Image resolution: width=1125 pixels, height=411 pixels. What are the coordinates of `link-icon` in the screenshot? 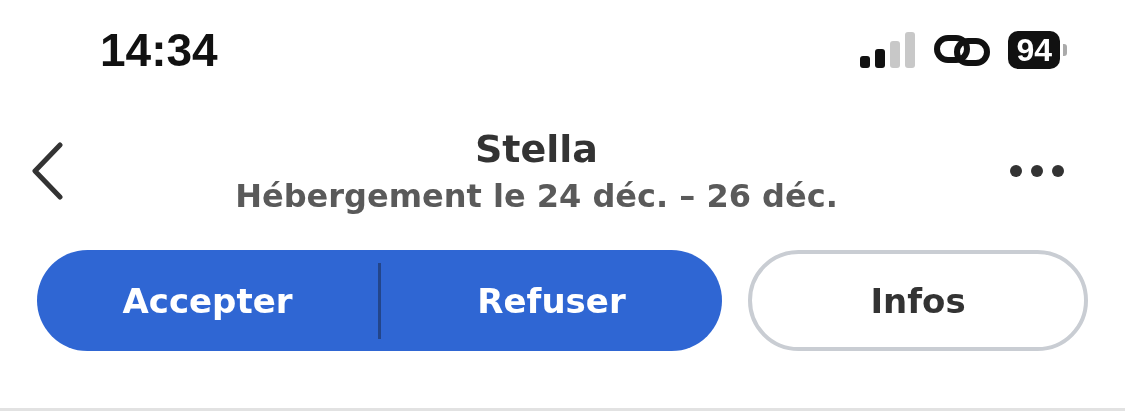 It's located at (962, 50).